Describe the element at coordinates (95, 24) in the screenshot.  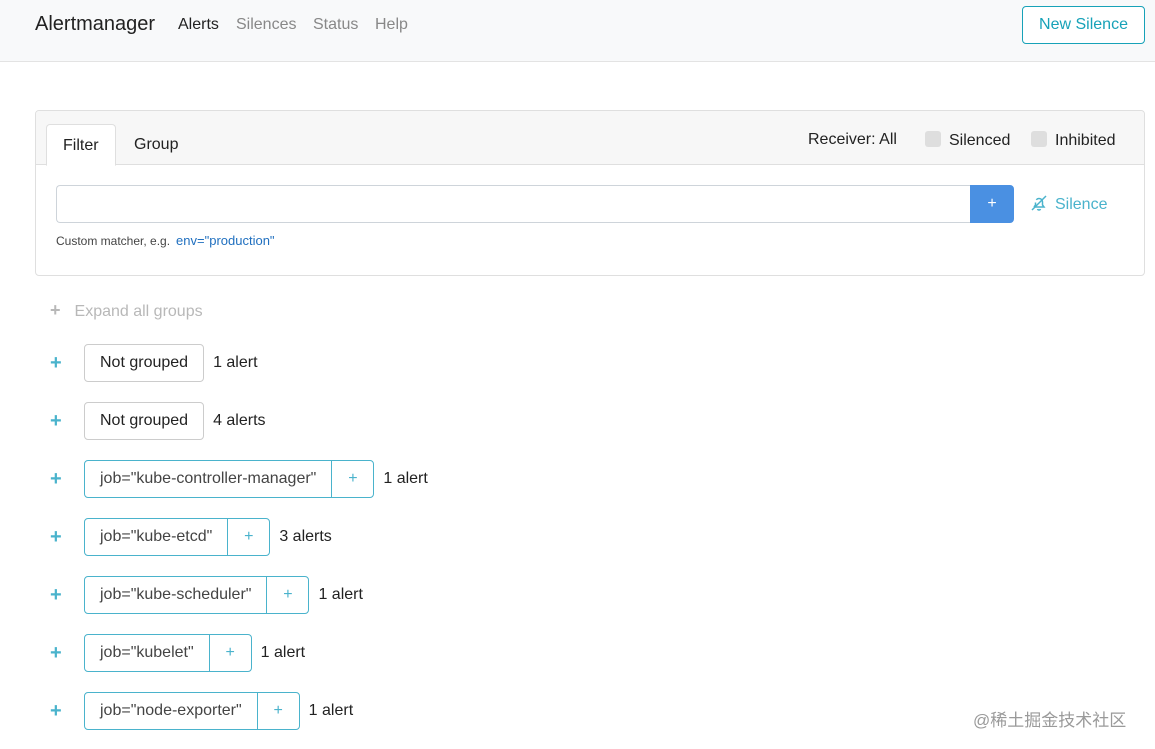
I see `brand-title: Alertmanager` at that location.